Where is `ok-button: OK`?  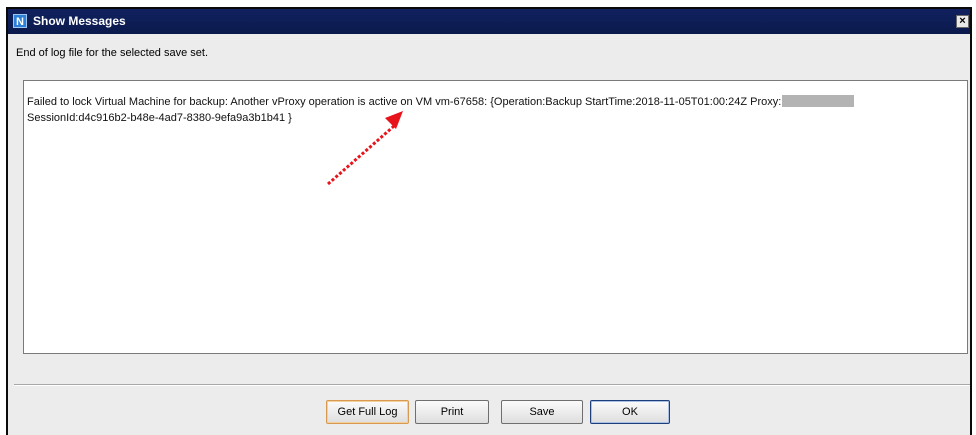
ok-button: OK is located at coordinates (630, 412).